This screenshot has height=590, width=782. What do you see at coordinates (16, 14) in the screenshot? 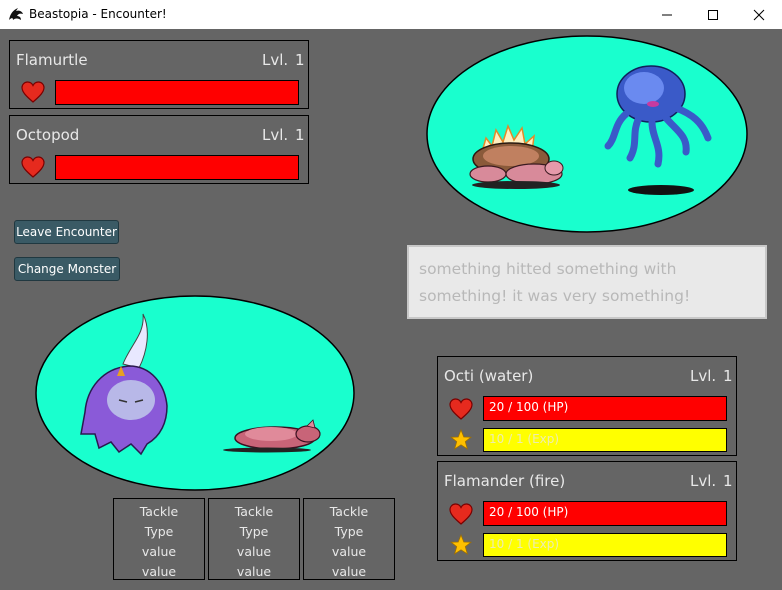
I see `dragon-icon` at bounding box center [16, 14].